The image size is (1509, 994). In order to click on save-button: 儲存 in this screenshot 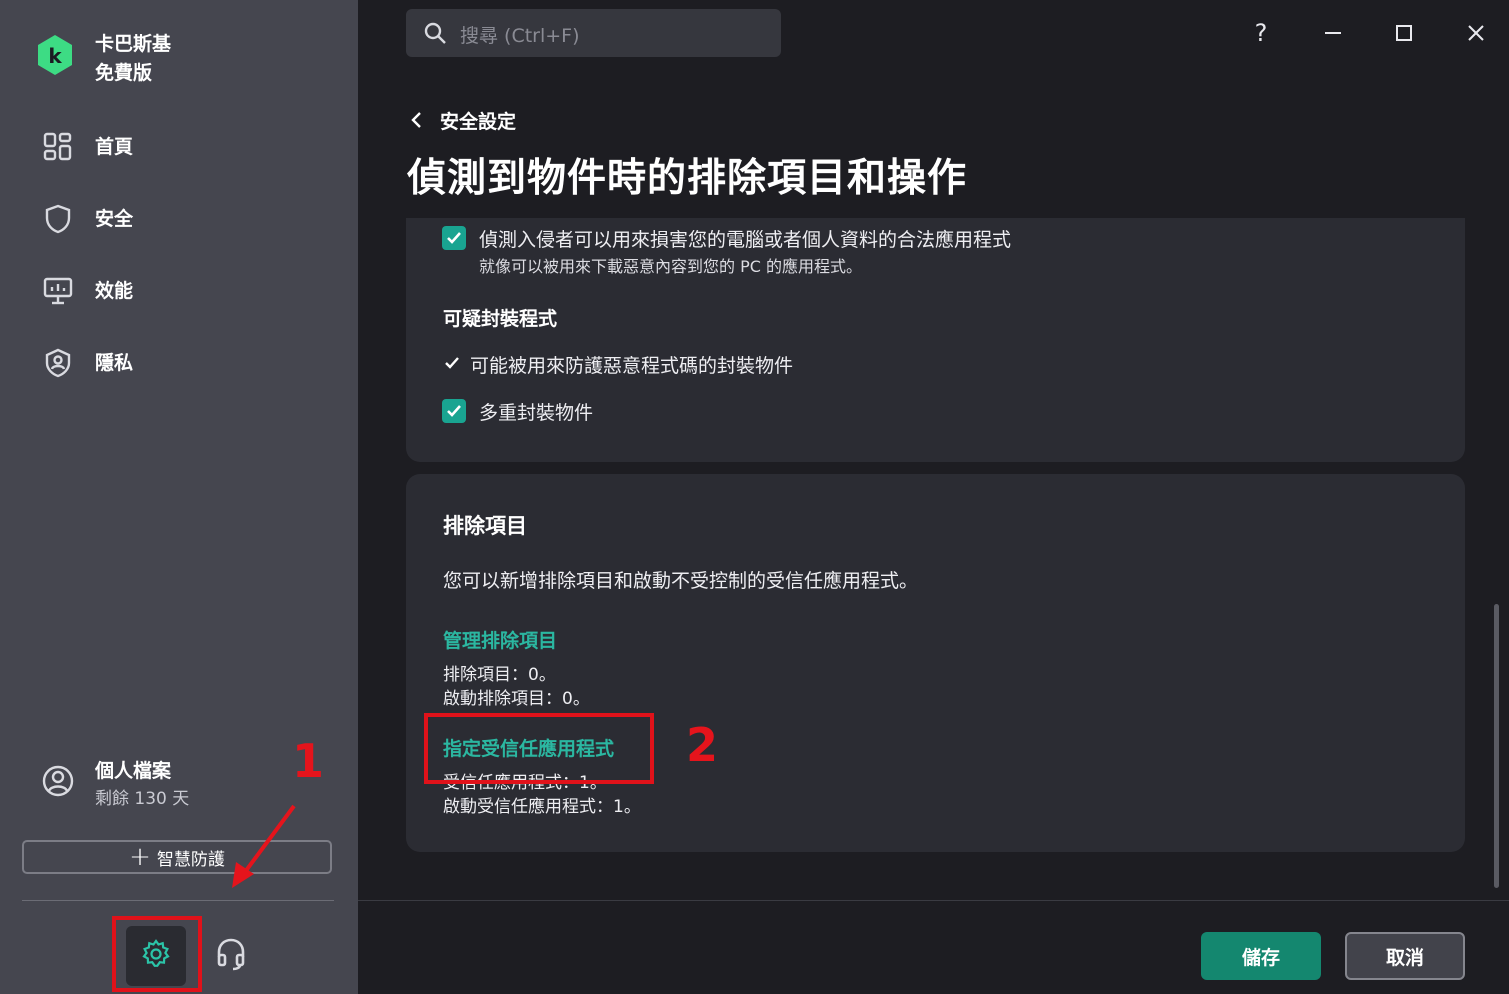, I will do `click(1261, 956)`.